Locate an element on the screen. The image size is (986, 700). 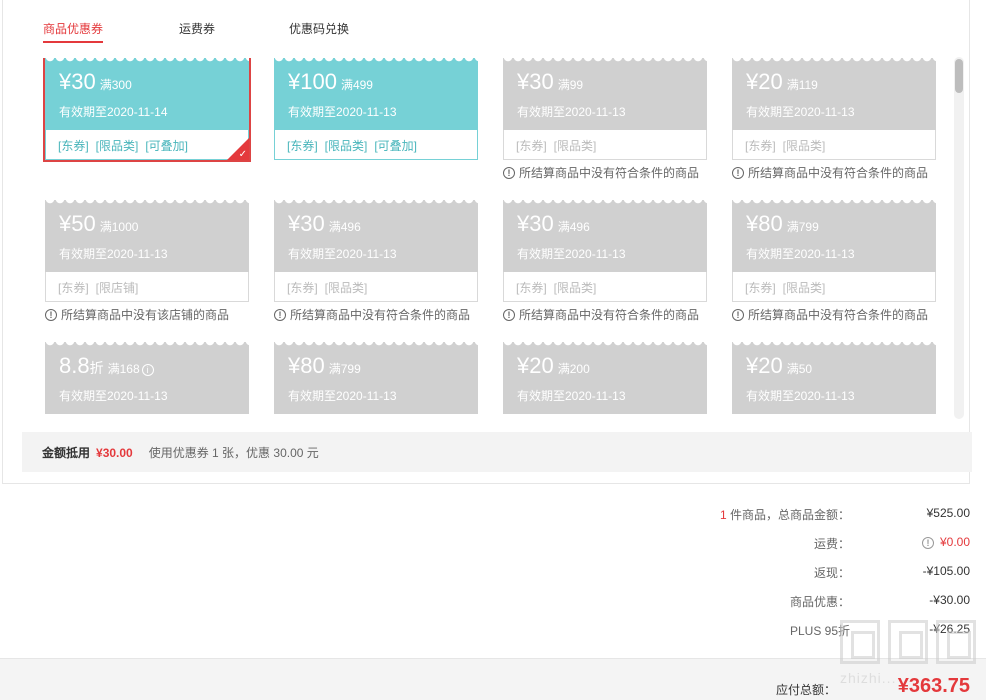
items-value: ¥525.00 is located at coordinates (948, 513).